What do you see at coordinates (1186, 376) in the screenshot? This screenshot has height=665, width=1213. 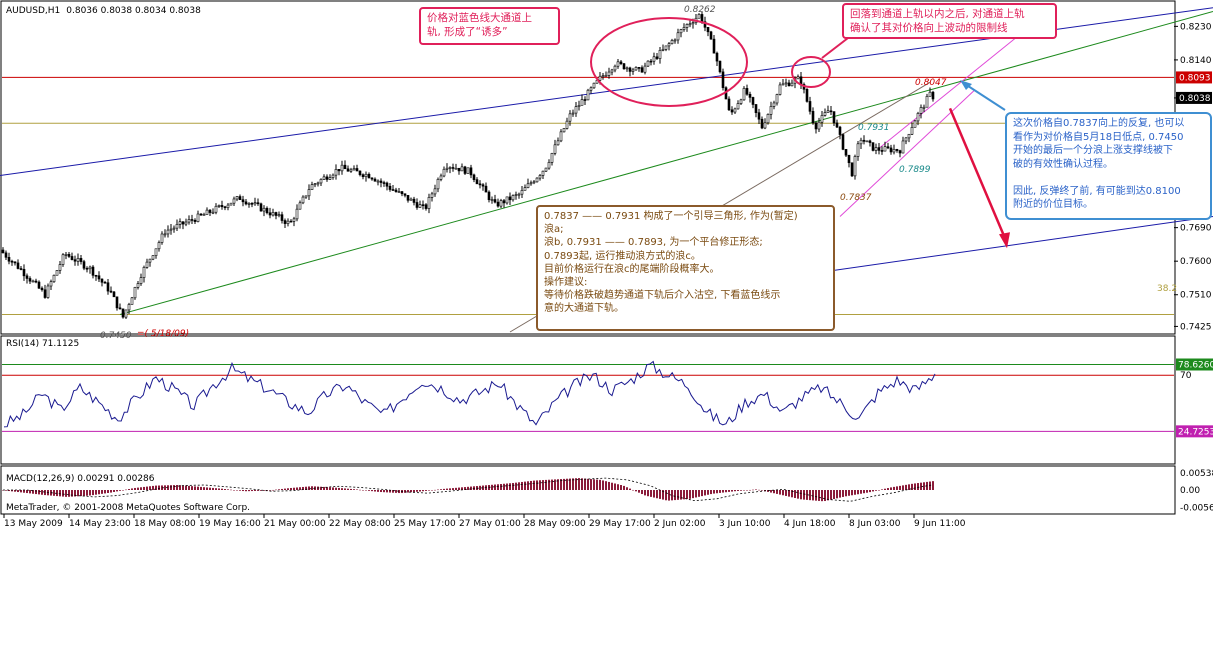 I see `rsi-level-label: 70` at bounding box center [1186, 376].